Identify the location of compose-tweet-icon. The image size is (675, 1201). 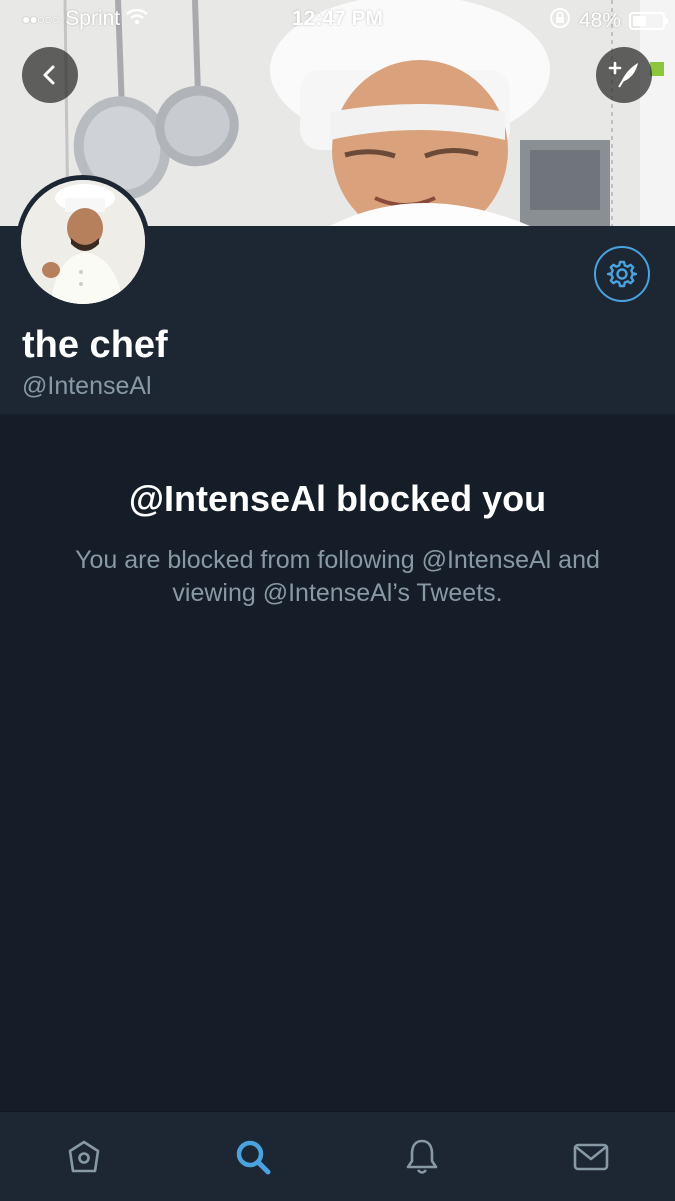
(623, 74).